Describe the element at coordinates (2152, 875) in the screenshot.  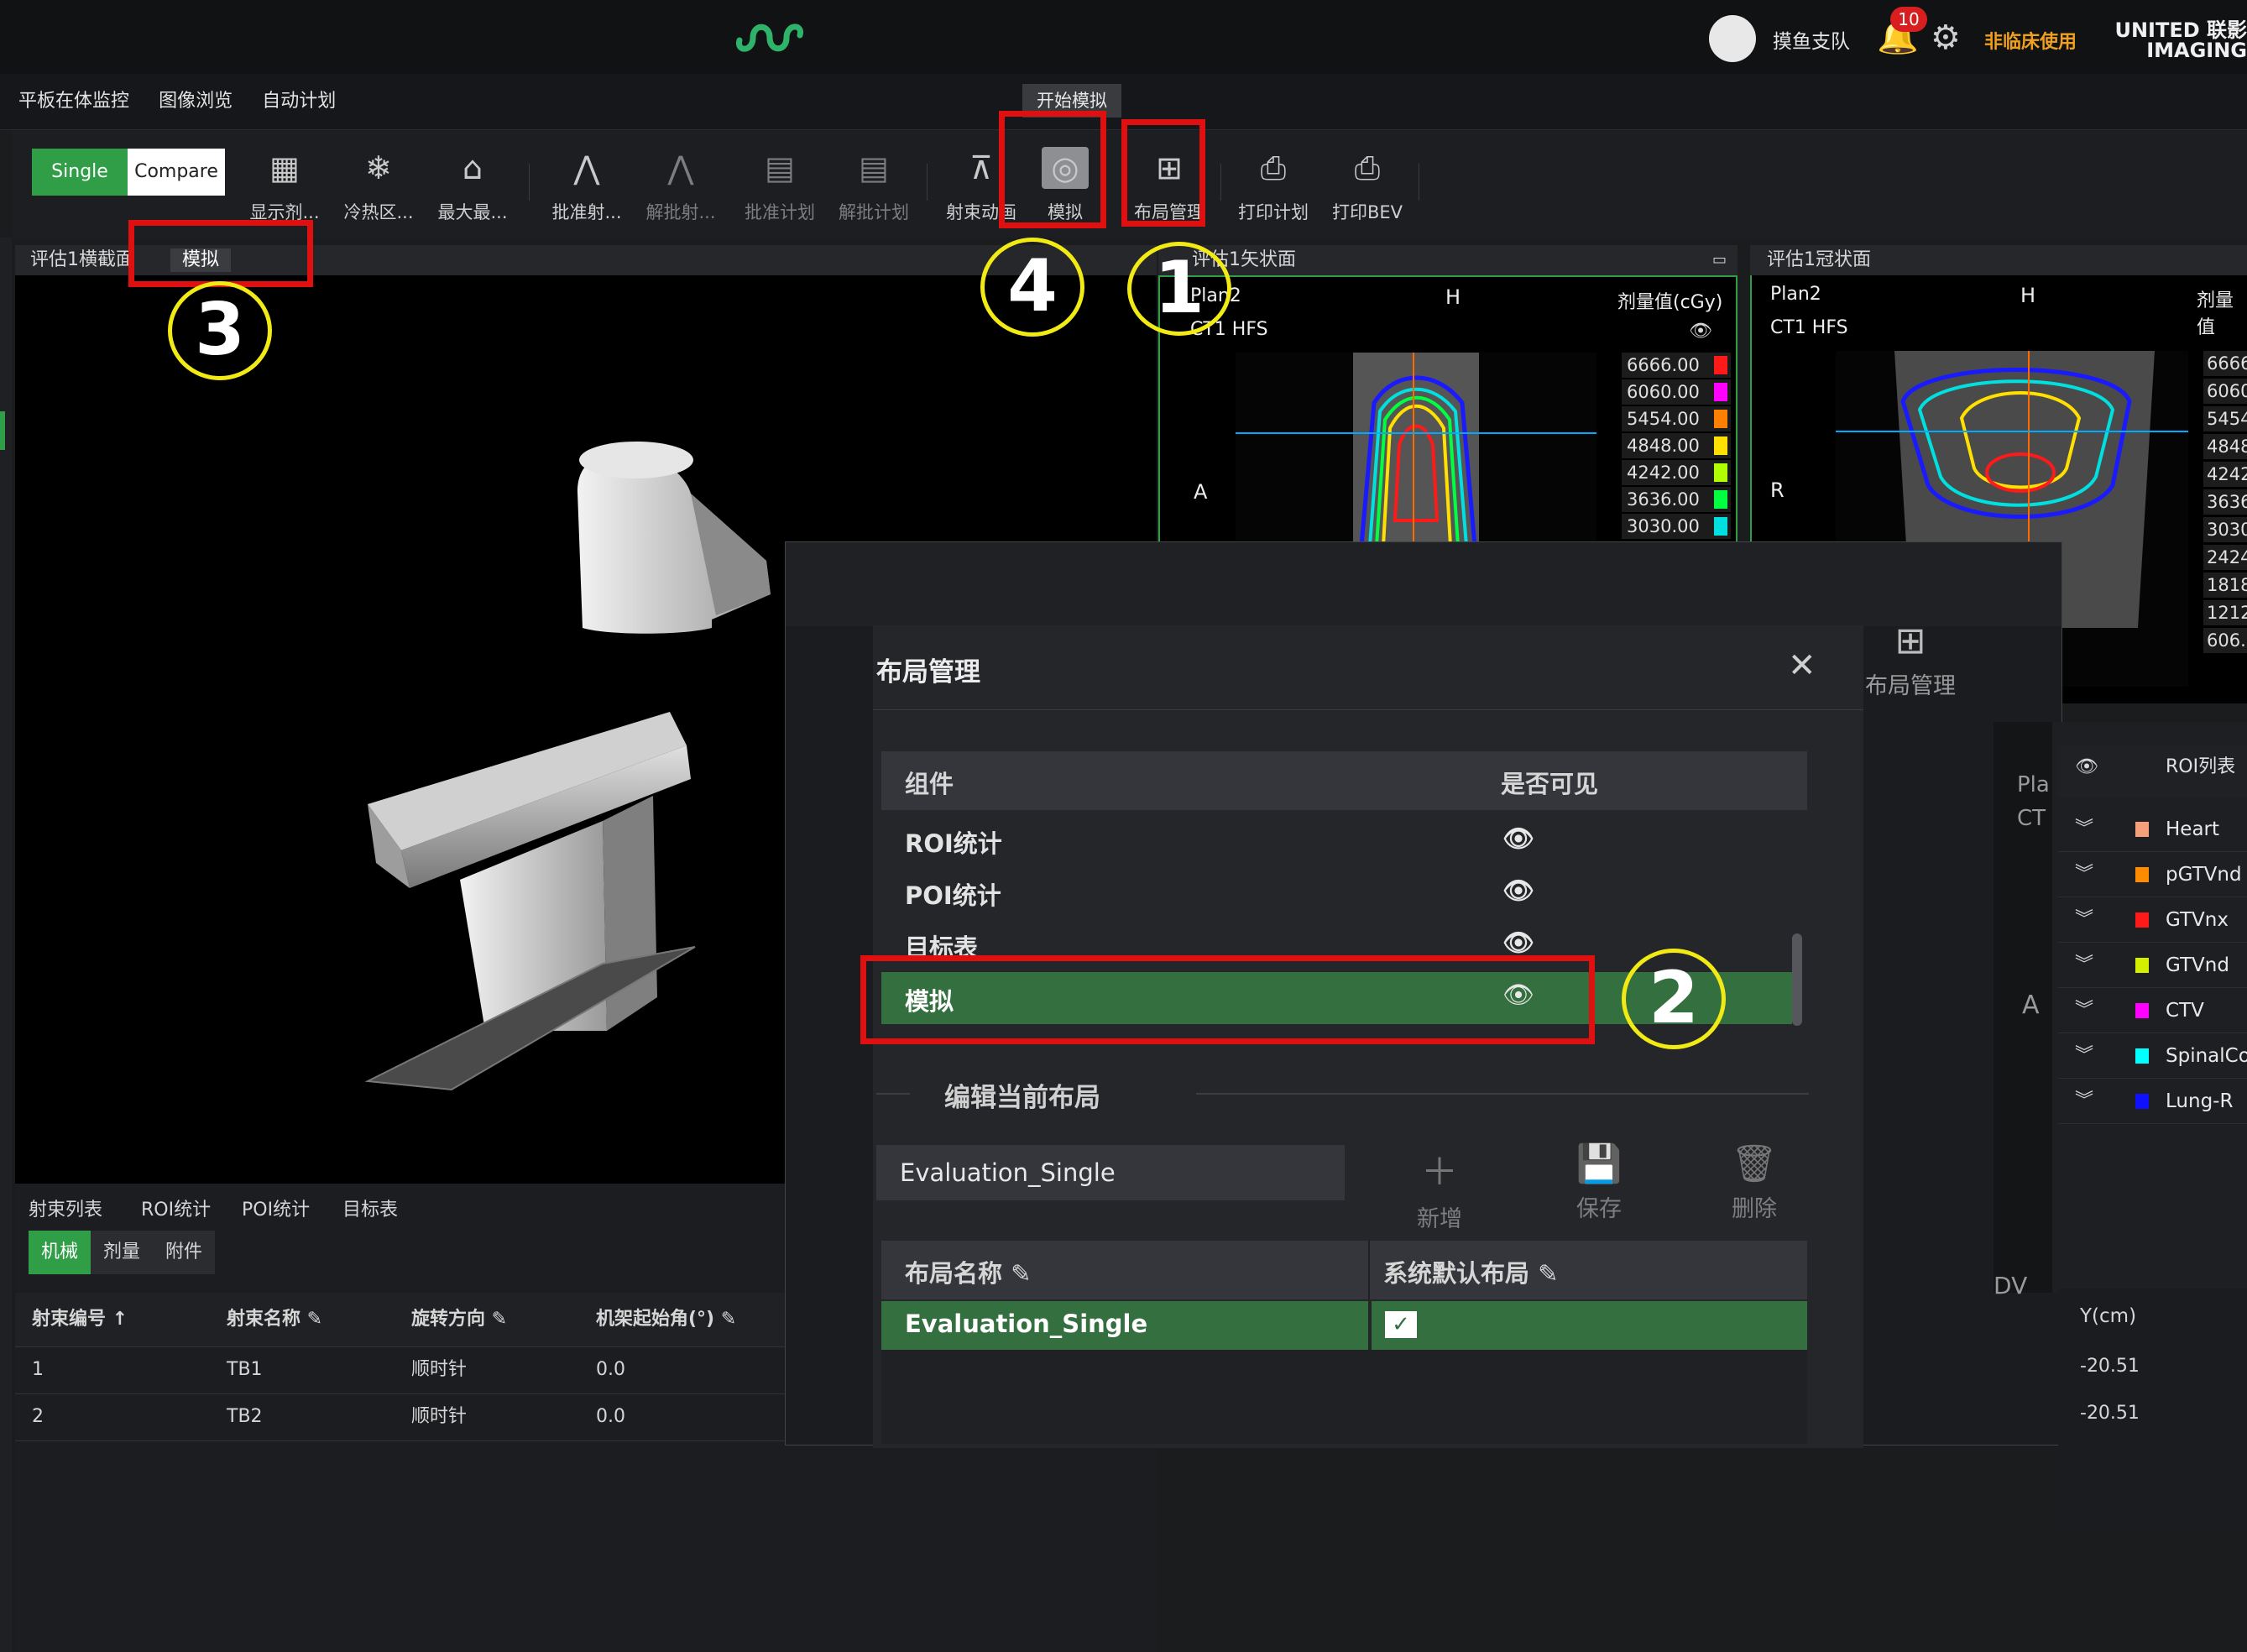
I see `list-item: ︾ pGTVnd` at that location.